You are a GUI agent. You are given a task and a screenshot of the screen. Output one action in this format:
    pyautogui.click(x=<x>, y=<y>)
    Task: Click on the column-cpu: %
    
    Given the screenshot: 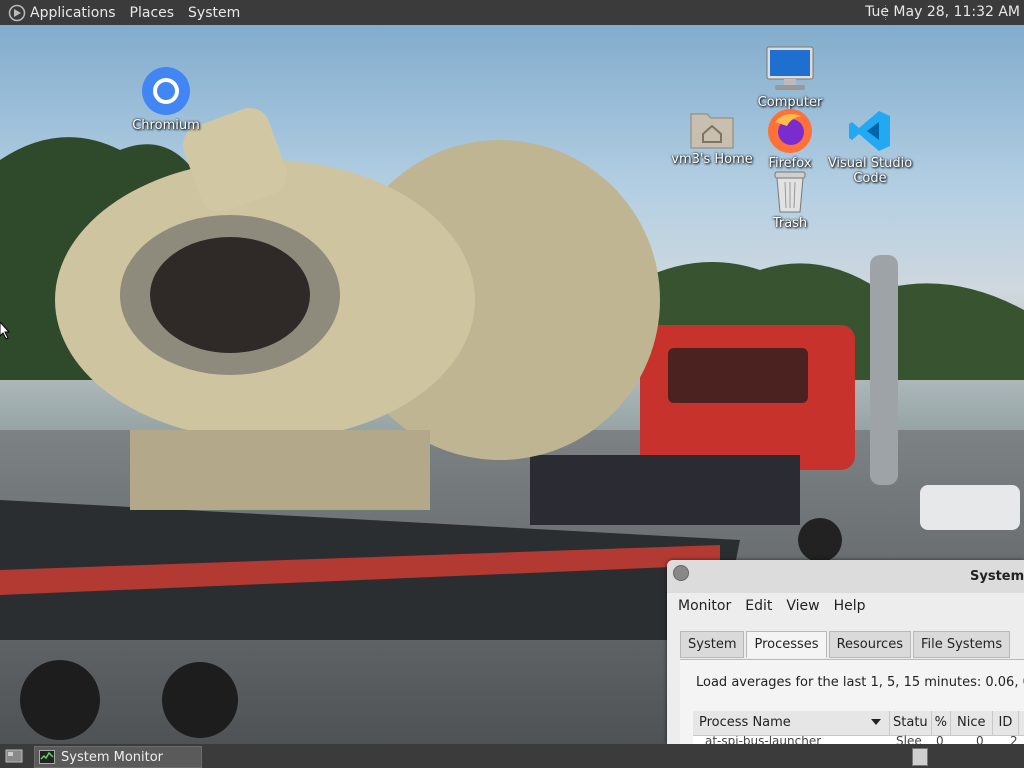 What is the action you would take?
    pyautogui.click(x=942, y=723)
    